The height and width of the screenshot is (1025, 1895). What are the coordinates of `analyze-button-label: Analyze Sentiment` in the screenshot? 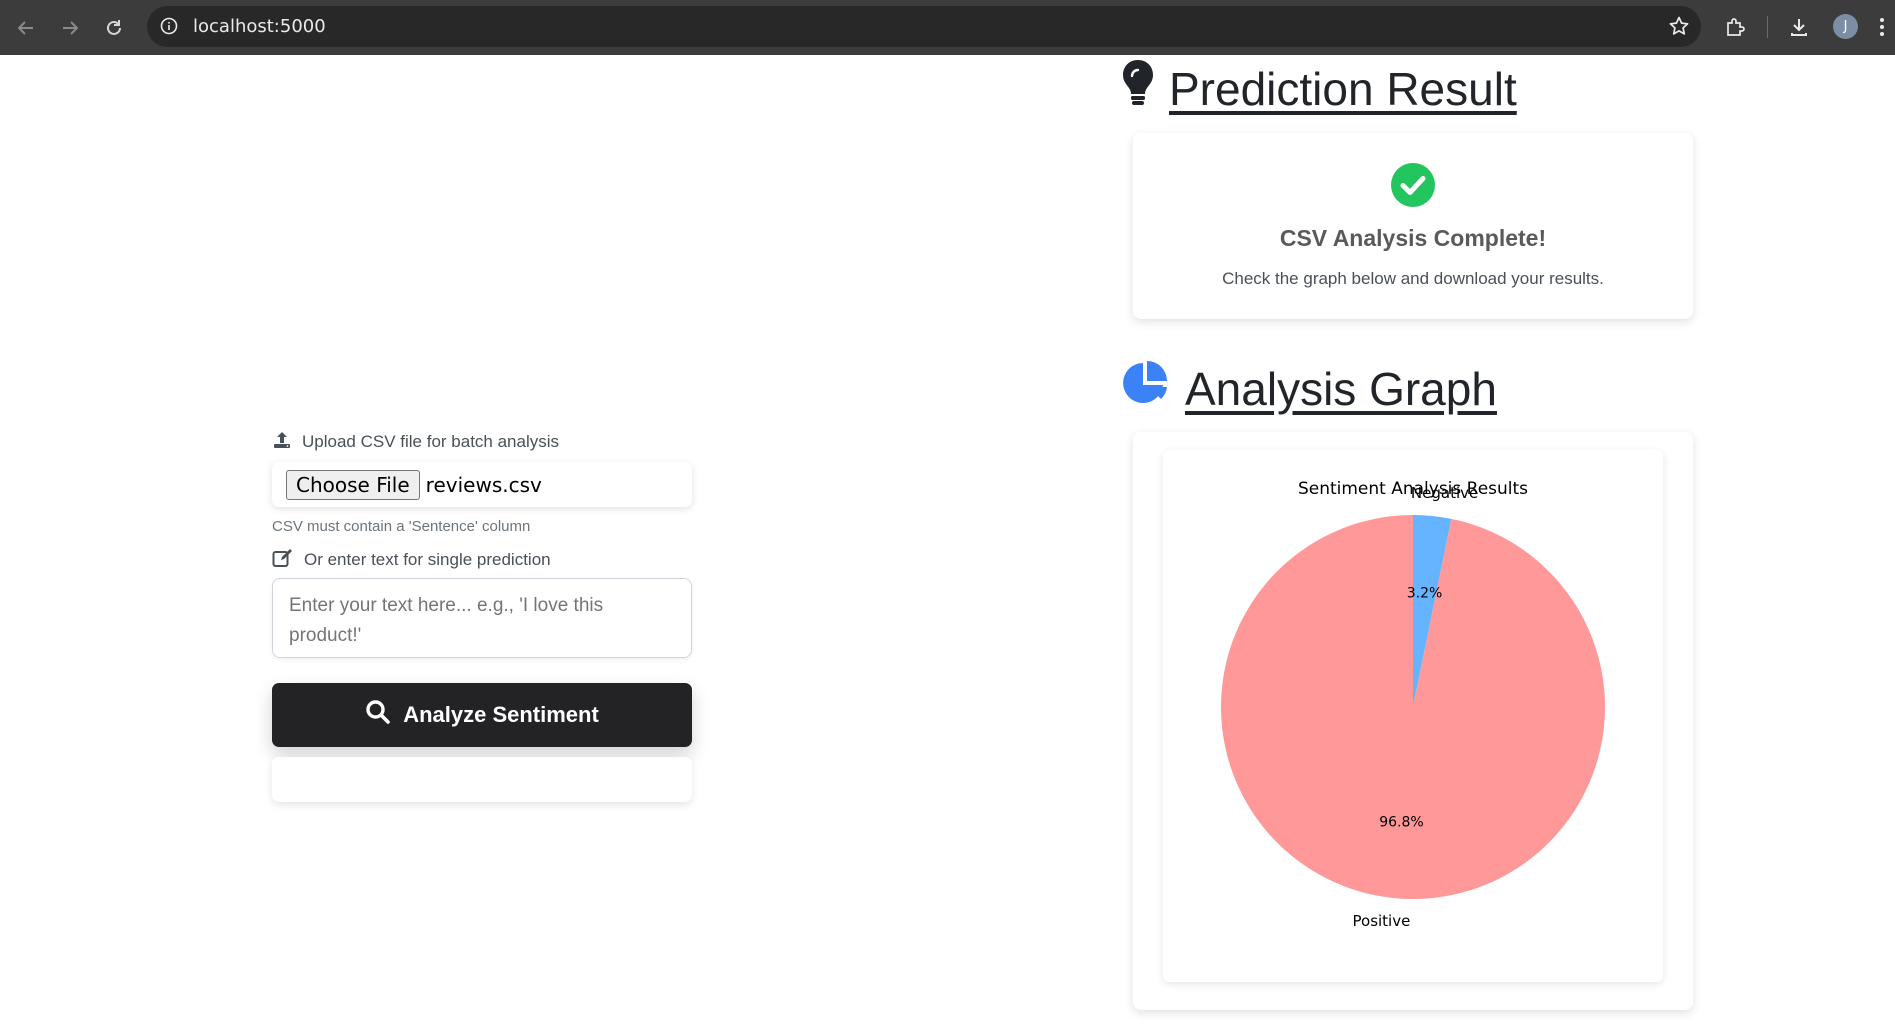 It's located at (501, 714).